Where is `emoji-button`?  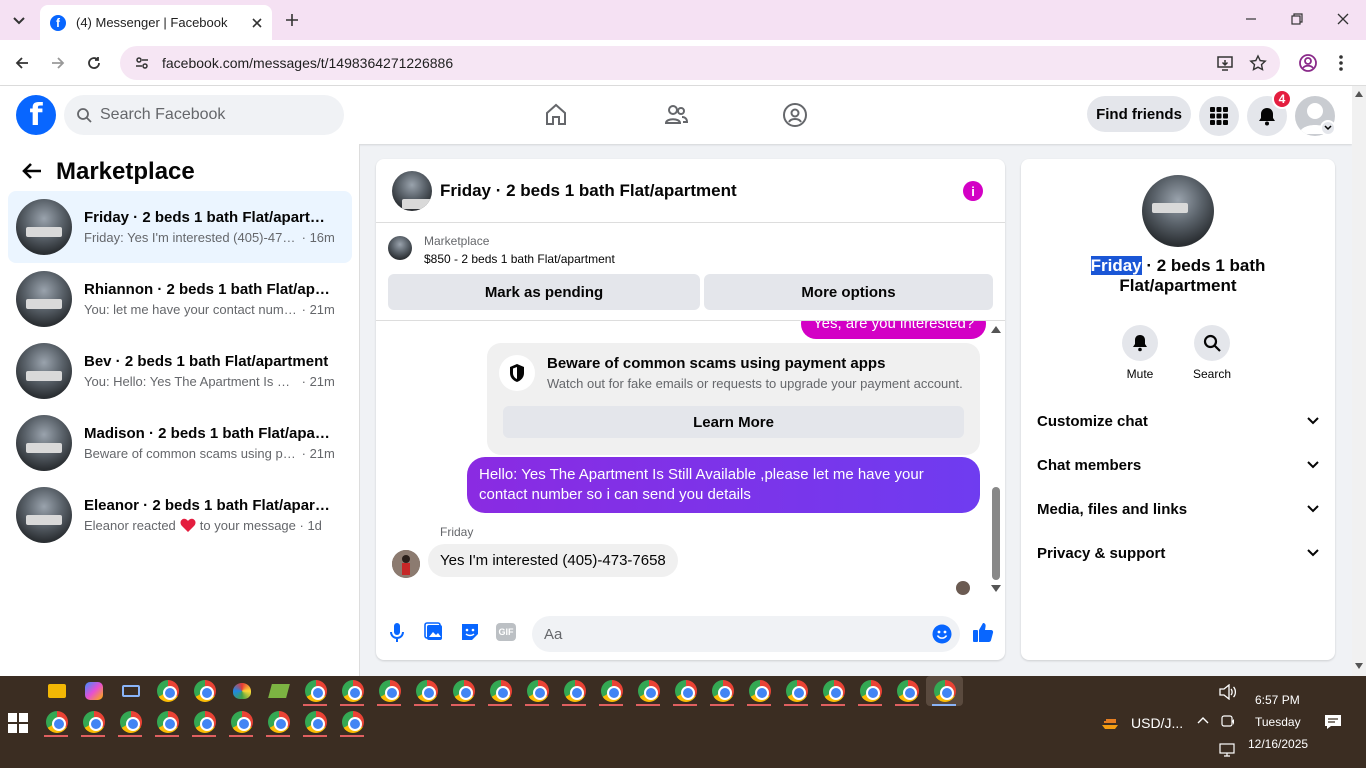 emoji-button is located at coordinates (942, 634).